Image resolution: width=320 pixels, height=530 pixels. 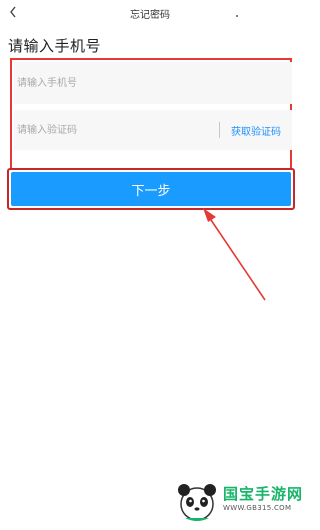 I want to click on watermark-brand: 国宝手游网, so click(x=263, y=494).